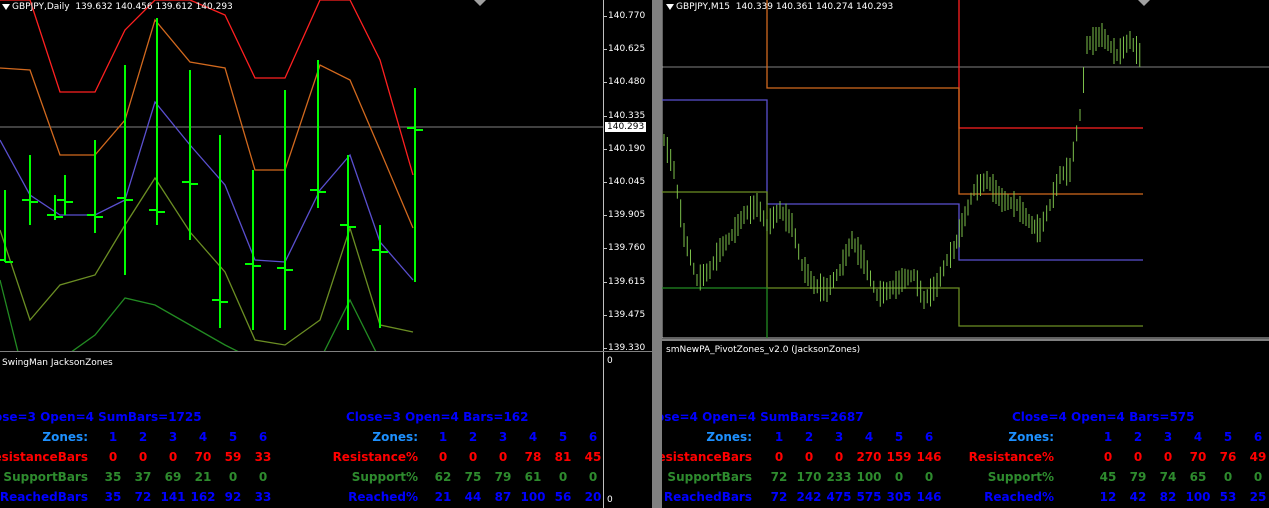  I want to click on stats-sup-value: 35, so click(113, 477).